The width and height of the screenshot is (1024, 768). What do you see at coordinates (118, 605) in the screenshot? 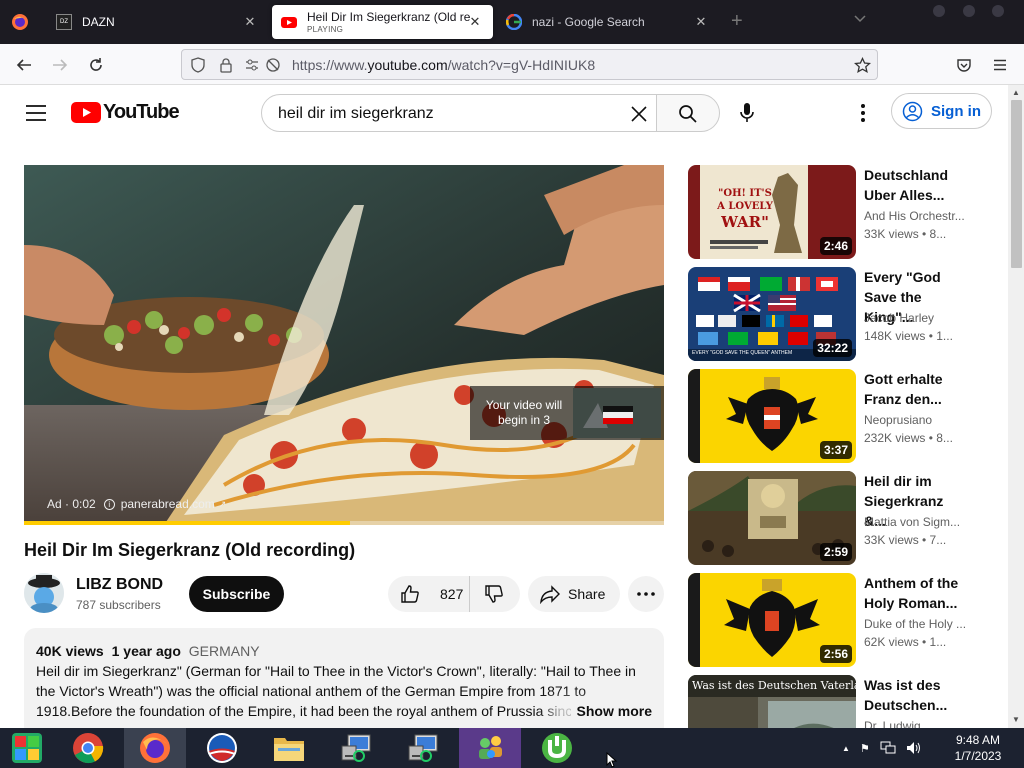
I see `subscriber-count: 787 subscribers` at bounding box center [118, 605].